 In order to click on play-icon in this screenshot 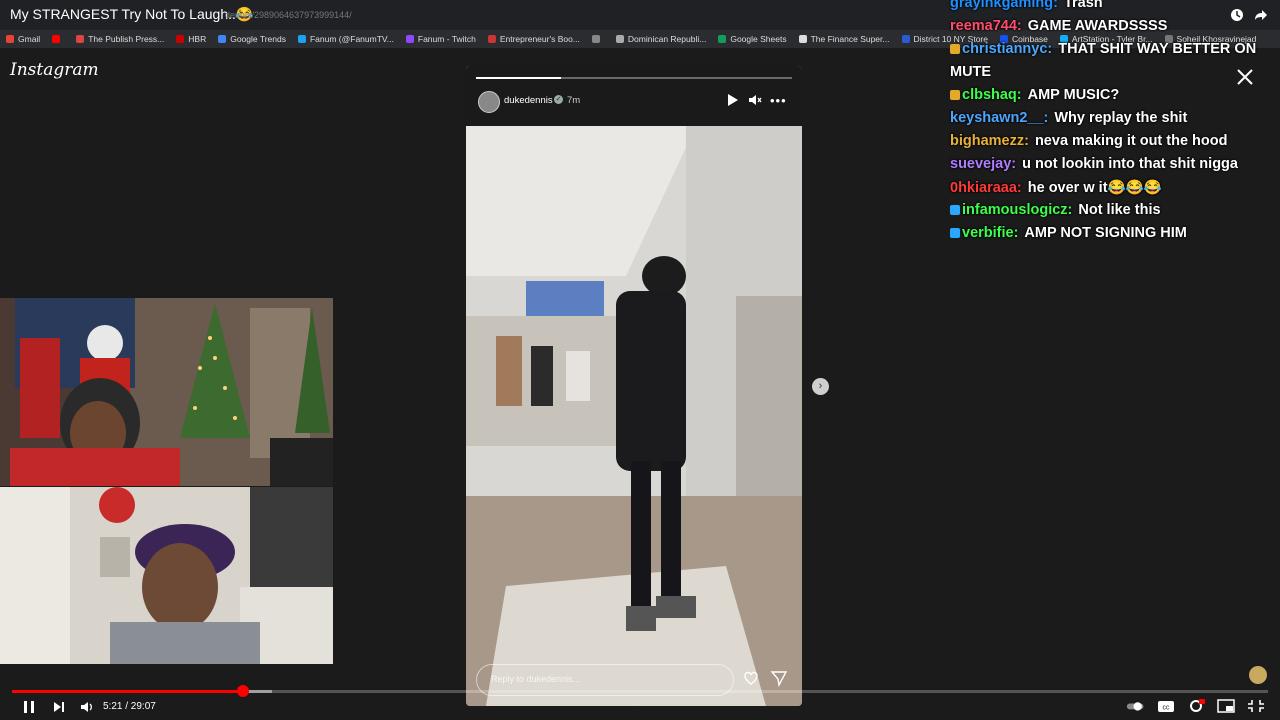, I will do `click(733, 100)`.